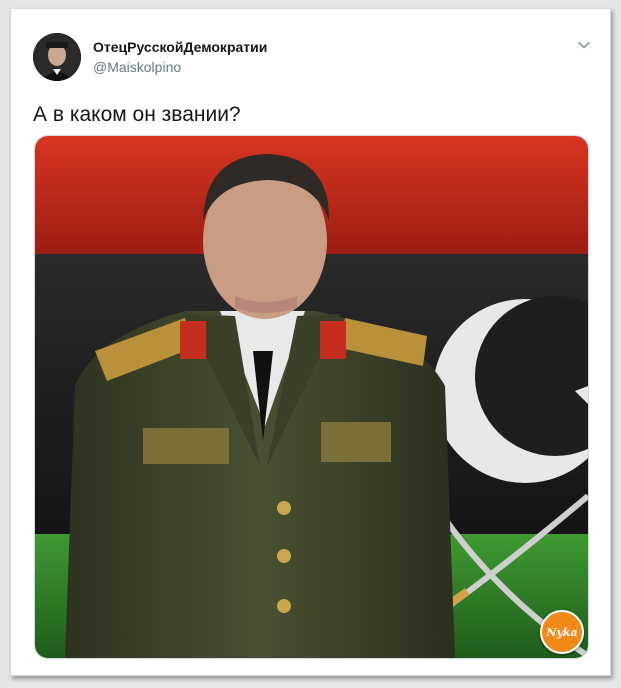 The width and height of the screenshot is (621, 688). Describe the element at coordinates (562, 632) in the screenshot. I see `watermark-logo: Nyka` at that location.